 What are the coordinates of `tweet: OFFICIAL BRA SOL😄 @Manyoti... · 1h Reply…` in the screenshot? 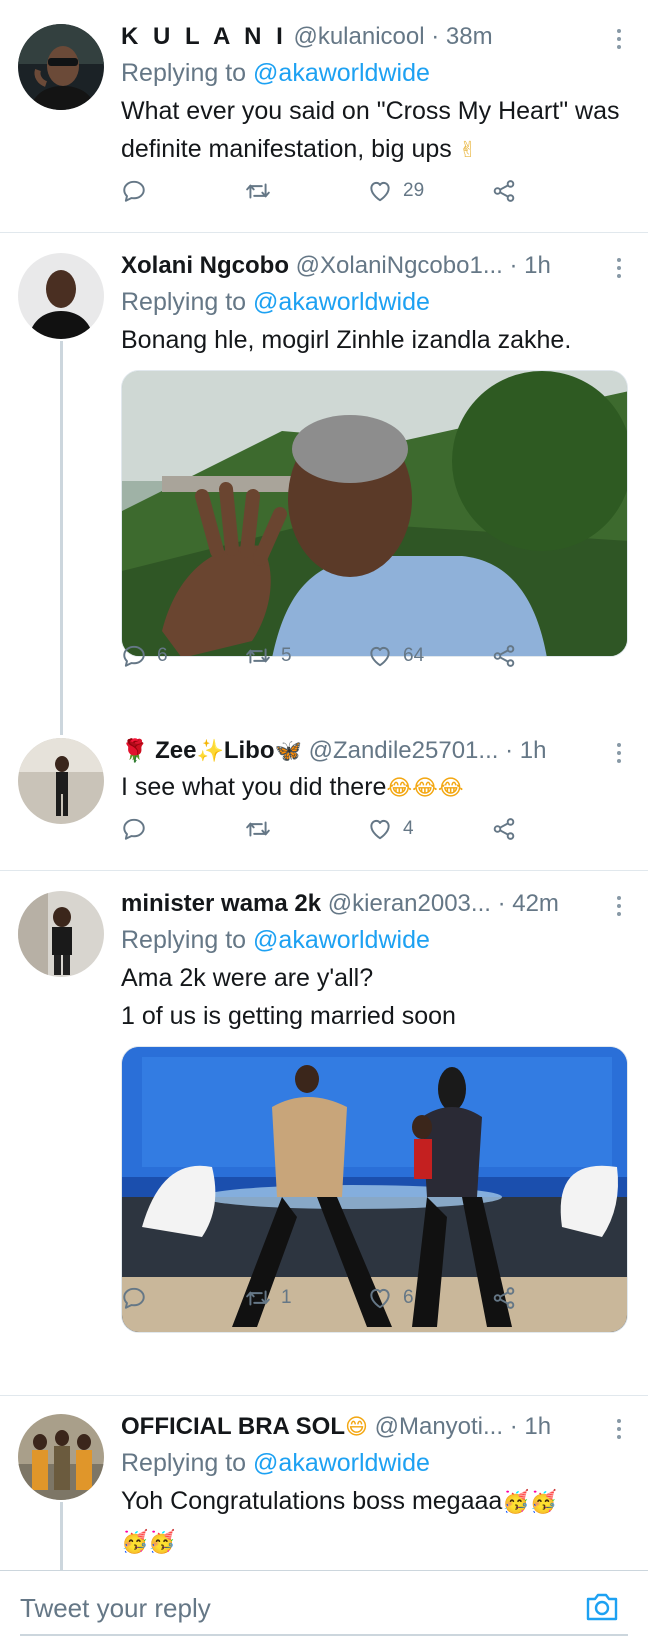 It's located at (324, 1483).